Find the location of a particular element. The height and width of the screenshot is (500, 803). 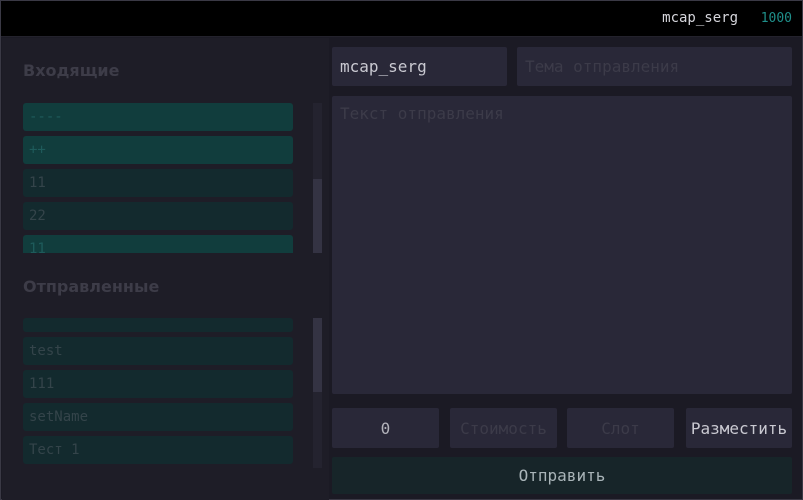

top-bar: mcap_serg 1000 is located at coordinates (401, 19).